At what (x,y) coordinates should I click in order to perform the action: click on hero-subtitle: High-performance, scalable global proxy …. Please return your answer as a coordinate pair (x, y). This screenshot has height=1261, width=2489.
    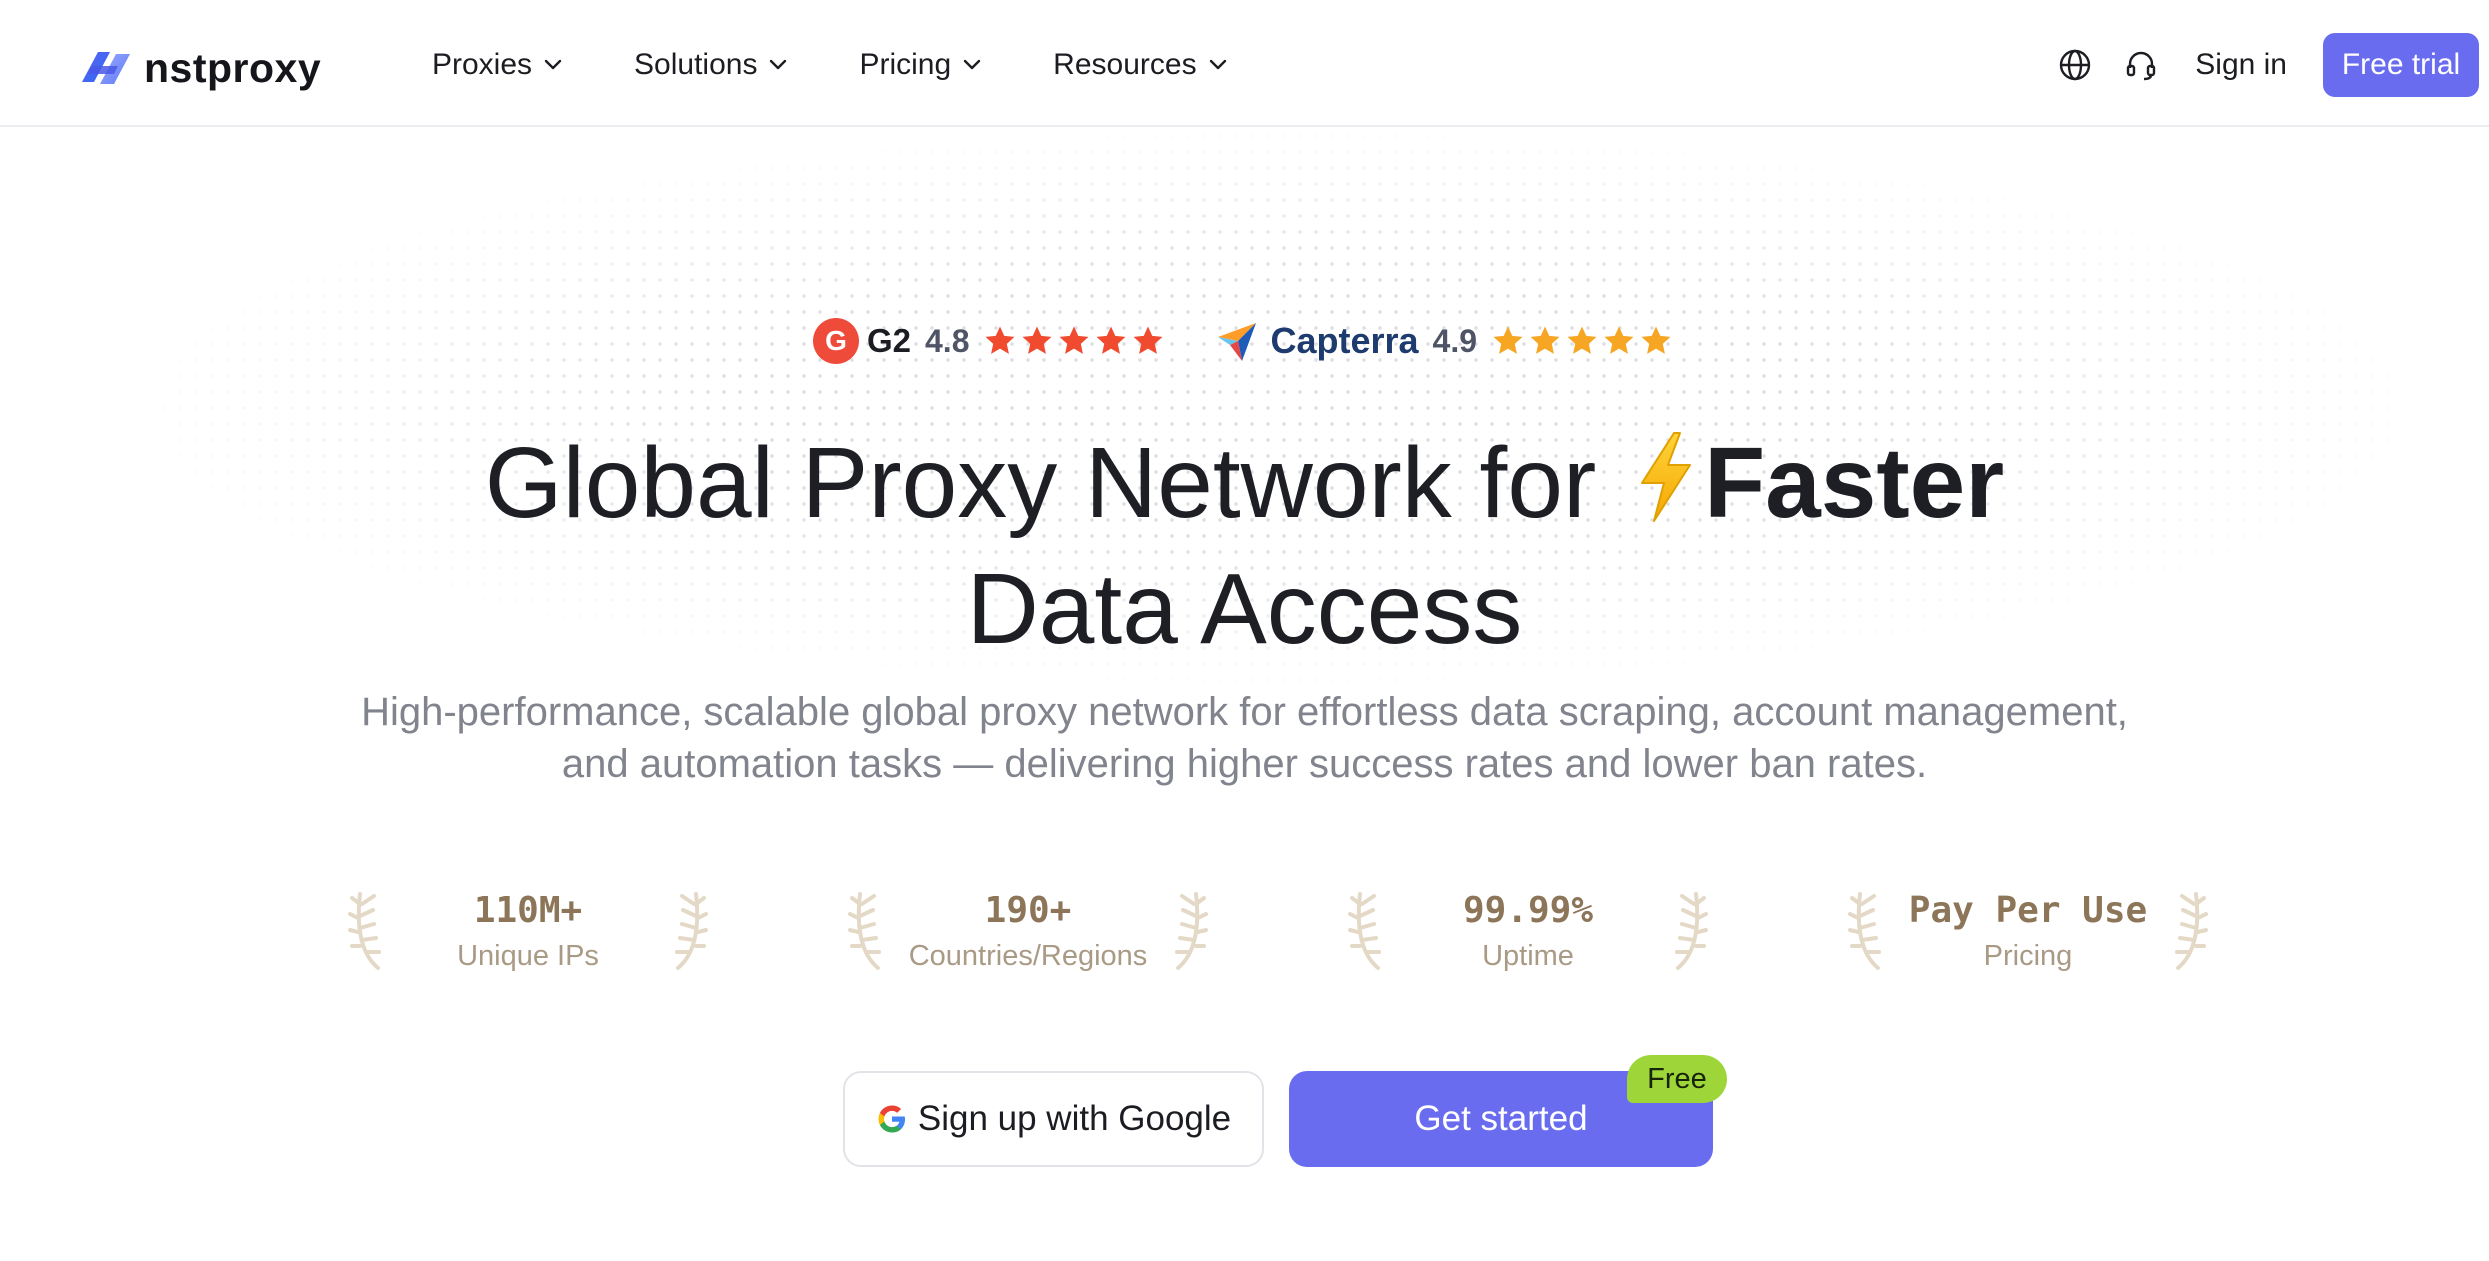
    Looking at the image, I should click on (1244, 738).